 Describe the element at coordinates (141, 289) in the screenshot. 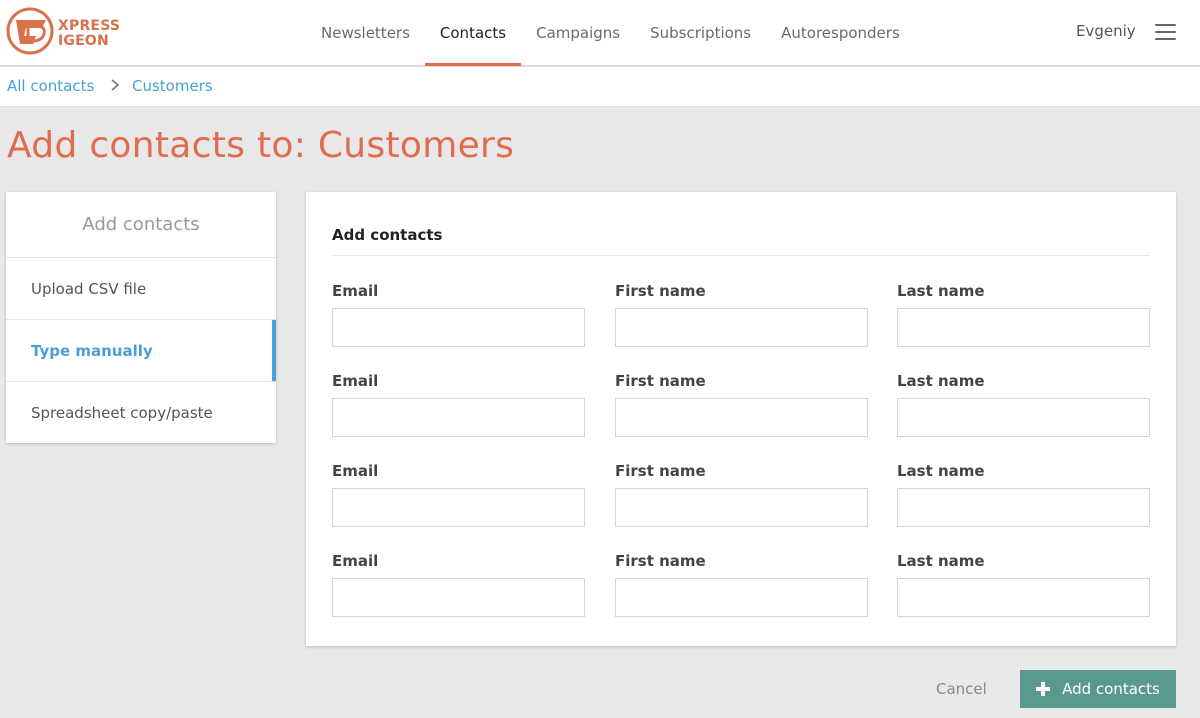

I see `sidebar-item-upload-csv: Upload CSV file` at that location.